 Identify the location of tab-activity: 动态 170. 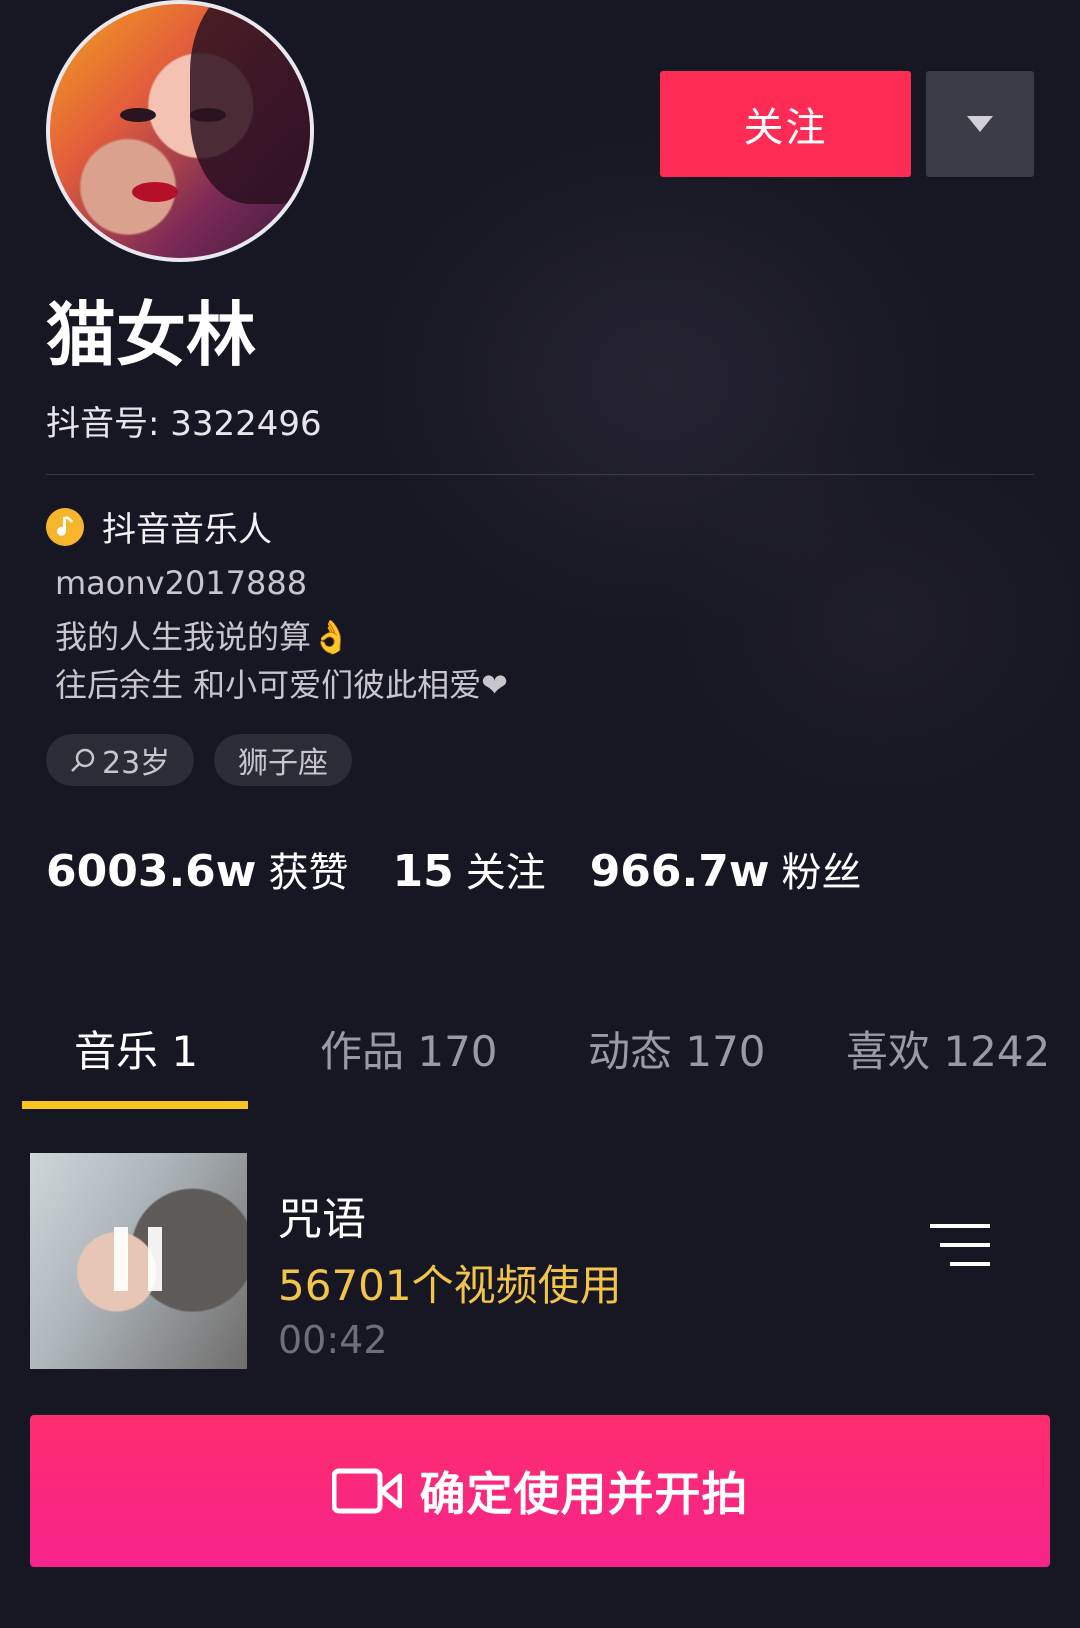
(677, 1048).